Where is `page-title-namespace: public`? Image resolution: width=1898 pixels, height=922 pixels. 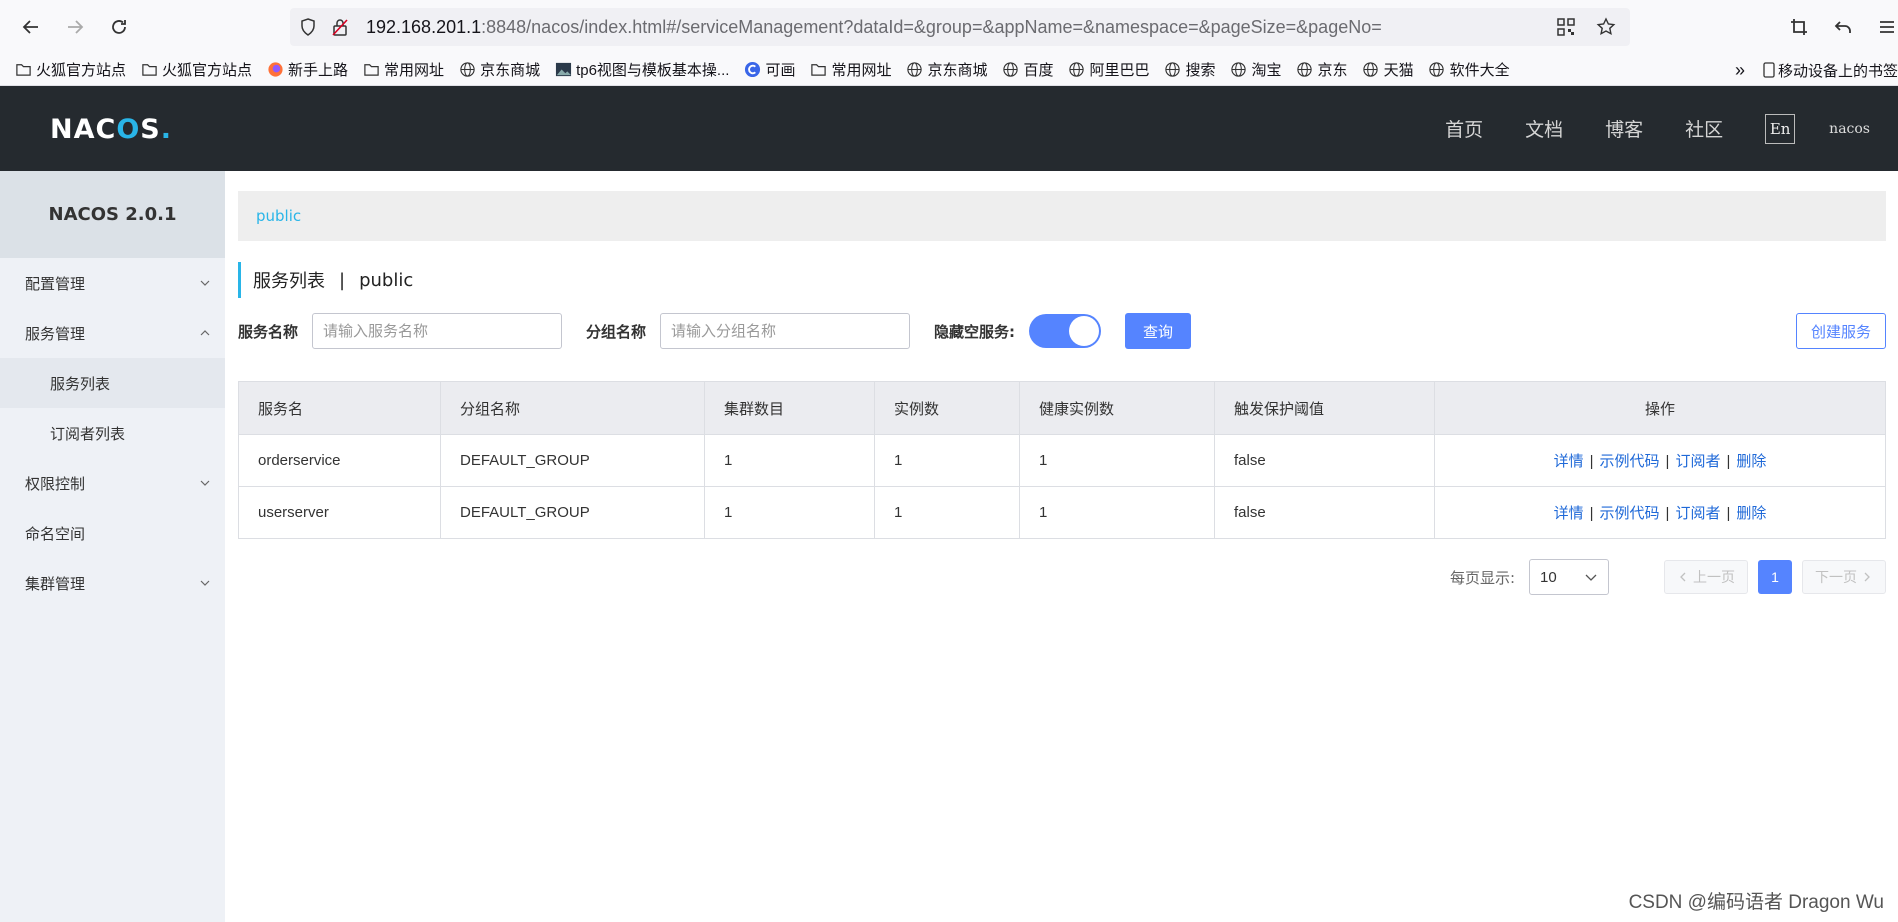 page-title-namespace: public is located at coordinates (386, 280).